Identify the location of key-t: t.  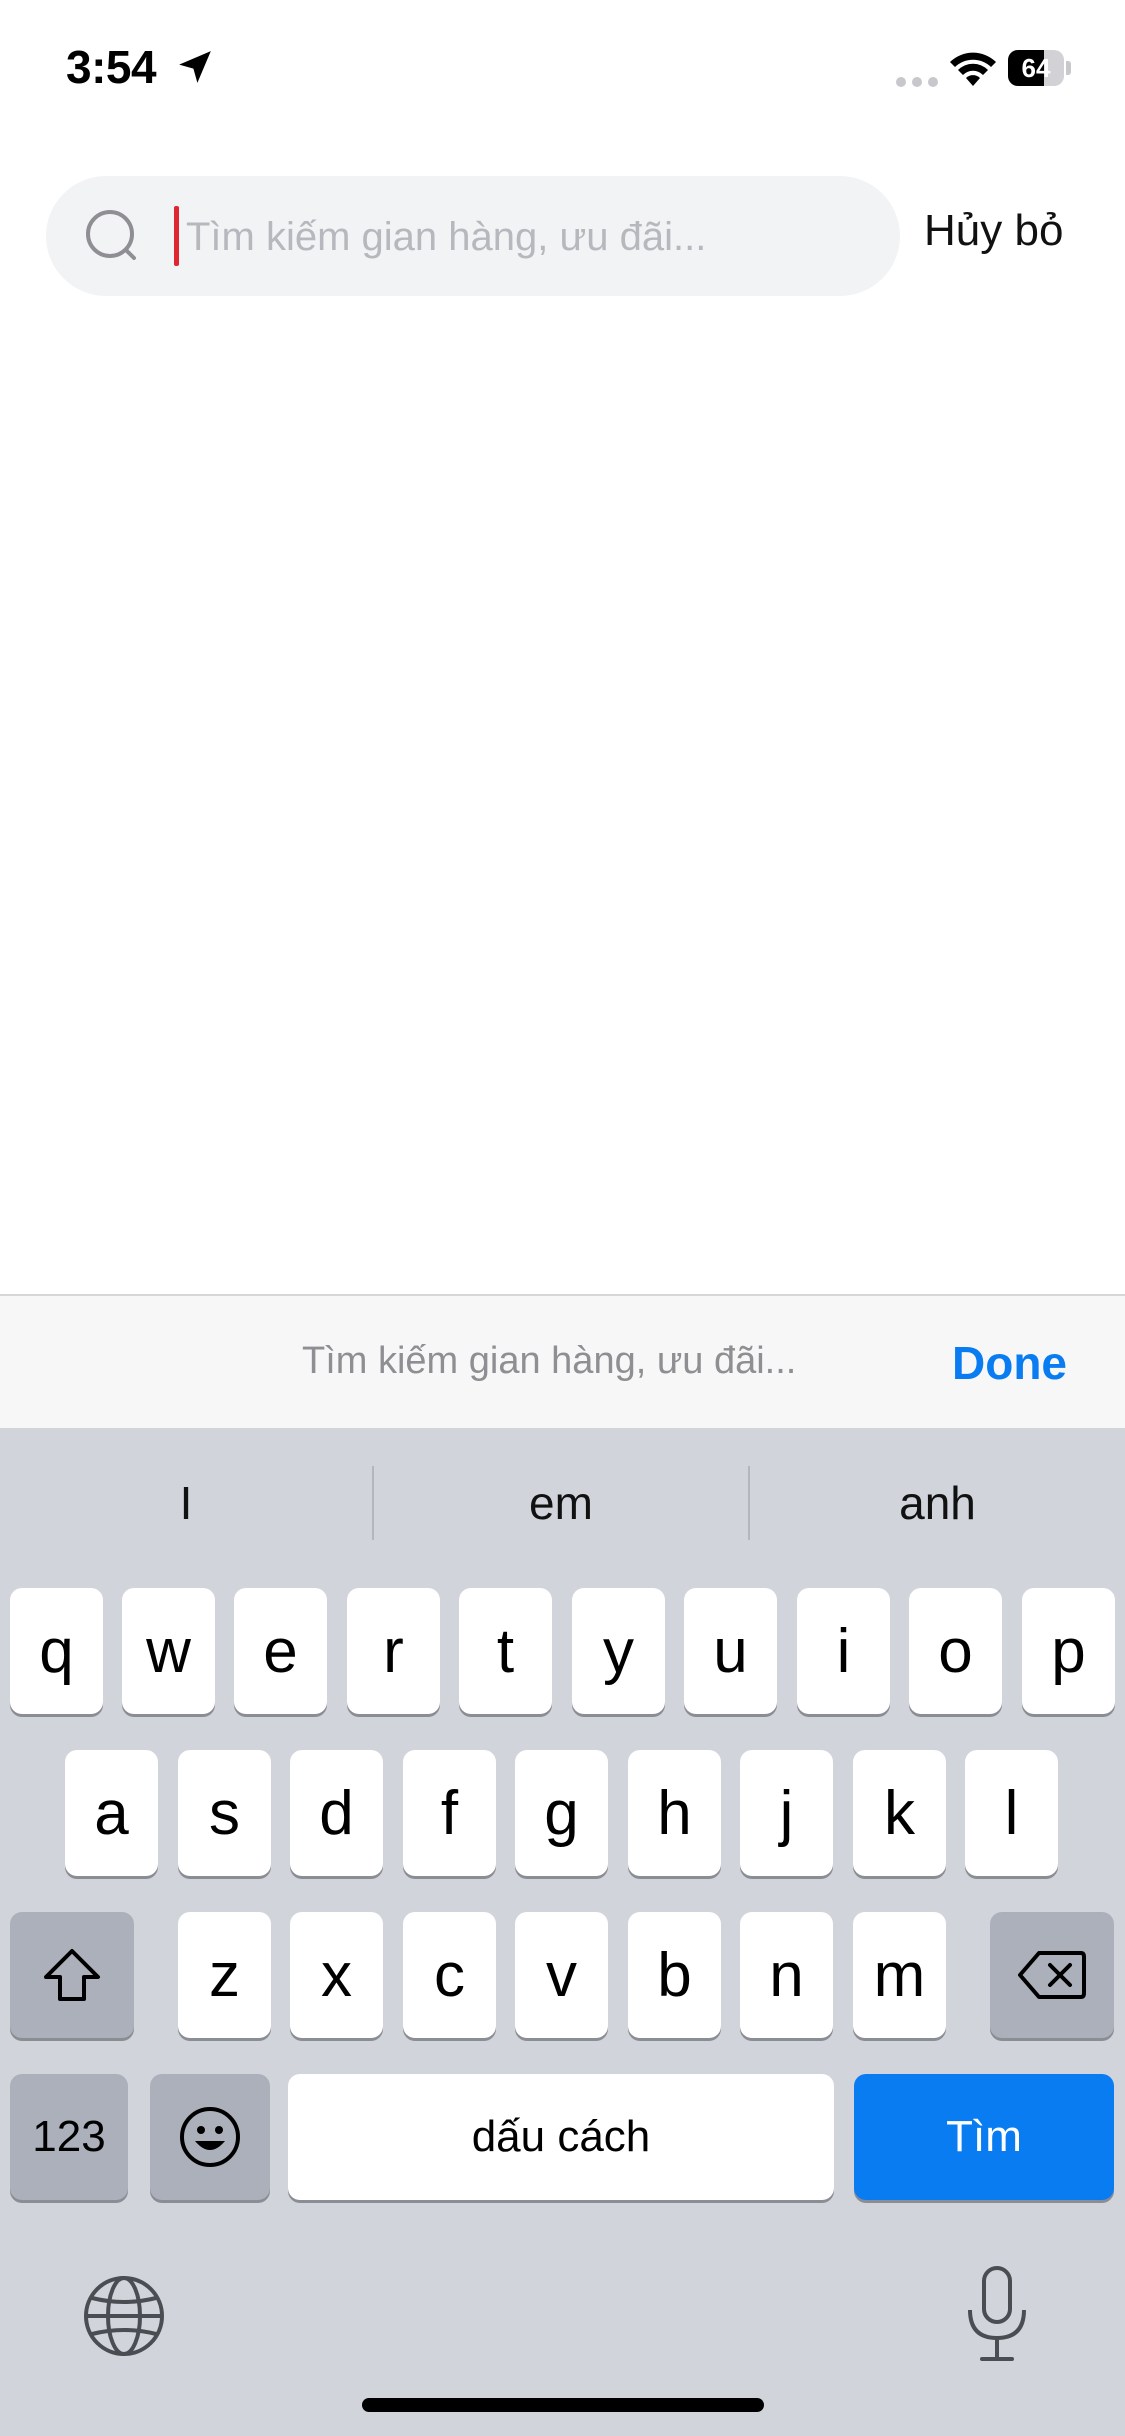
(505, 1651).